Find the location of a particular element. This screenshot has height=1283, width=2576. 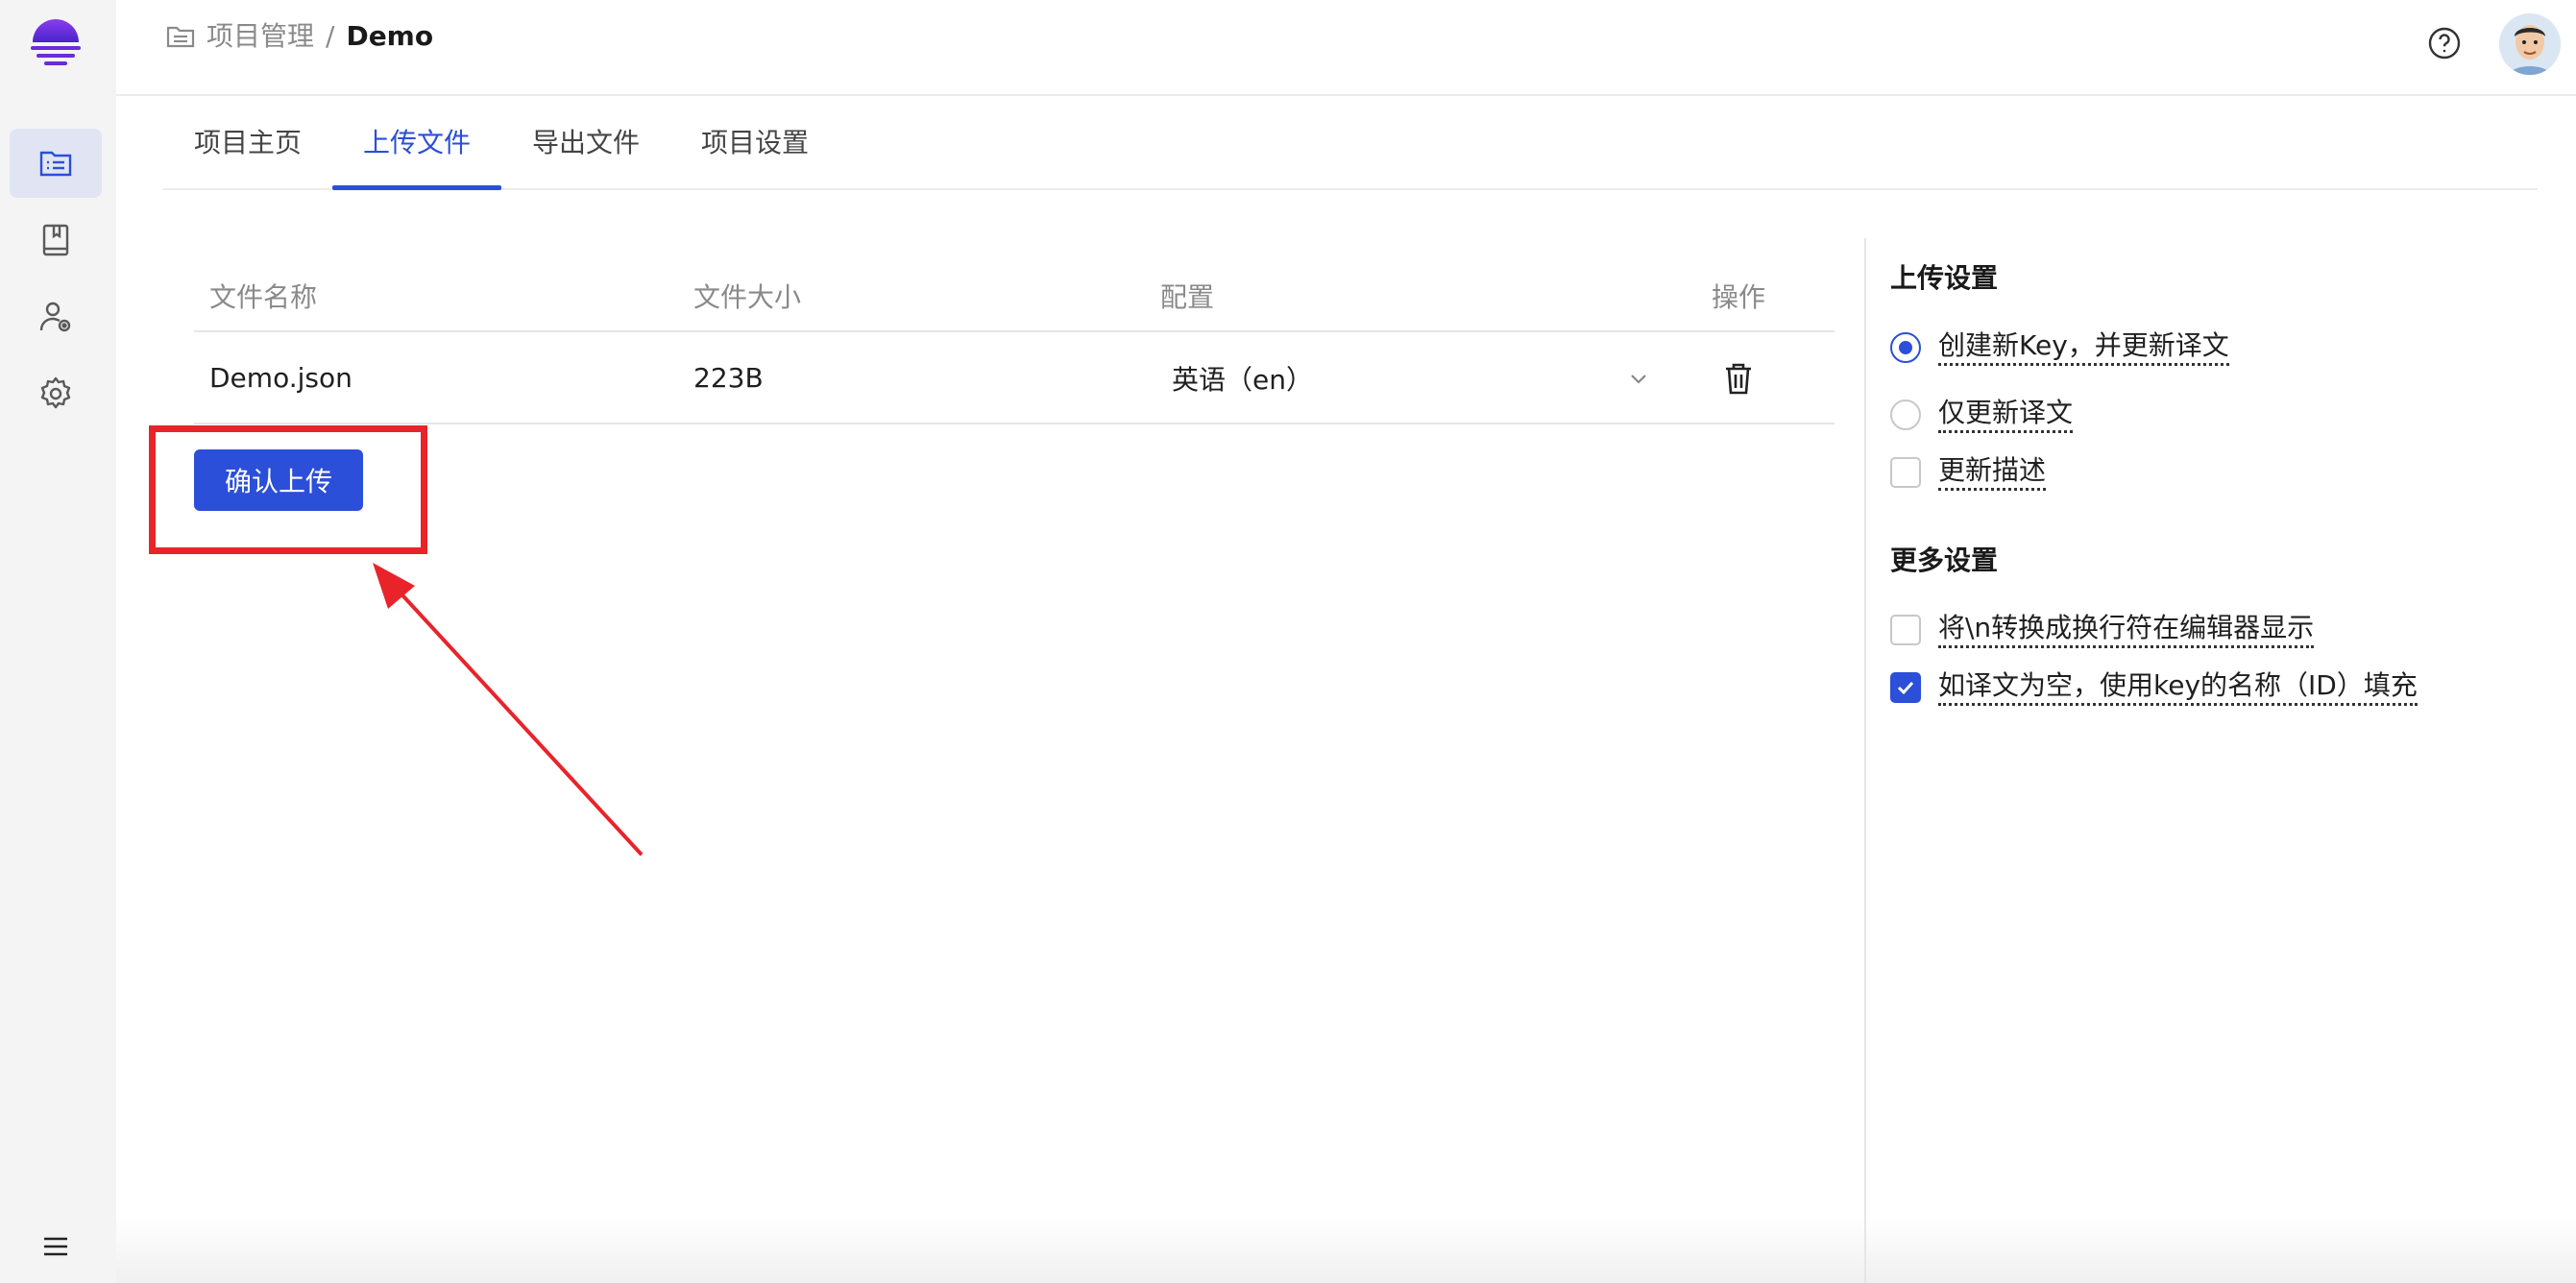

option-create-new-key: 创建新Key，并更新译文 is located at coordinates (2059, 347).